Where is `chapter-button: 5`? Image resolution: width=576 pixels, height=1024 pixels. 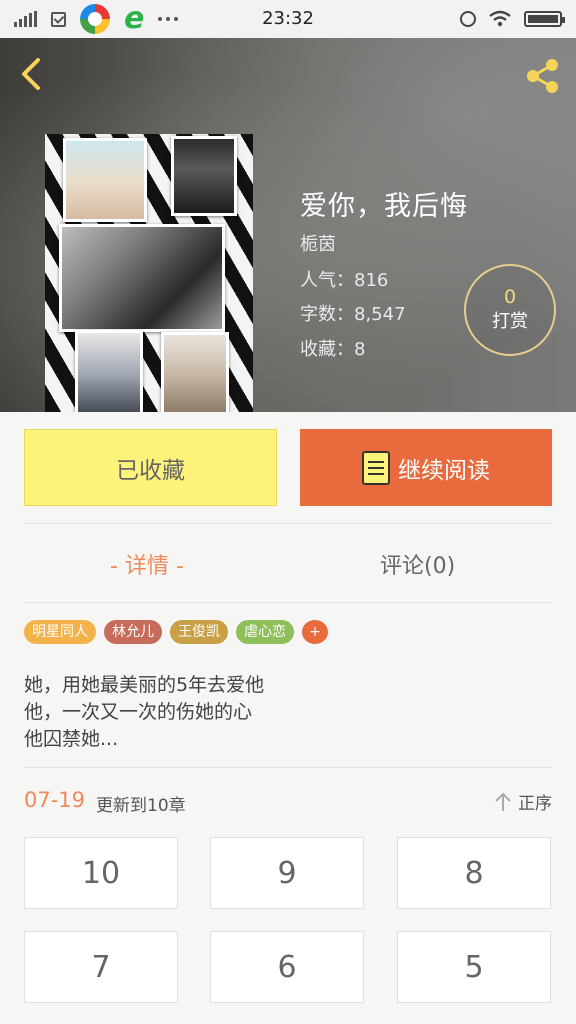
chapter-button: 5 is located at coordinates (474, 967).